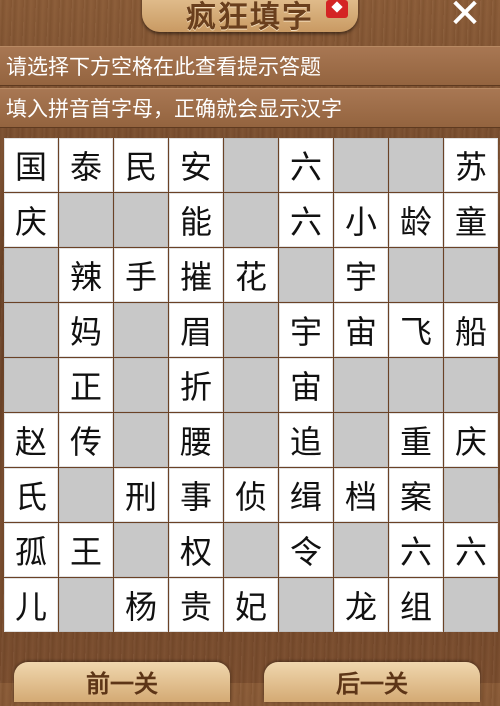  Describe the element at coordinates (361, 605) in the screenshot. I see `grid-cell: 龙` at that location.